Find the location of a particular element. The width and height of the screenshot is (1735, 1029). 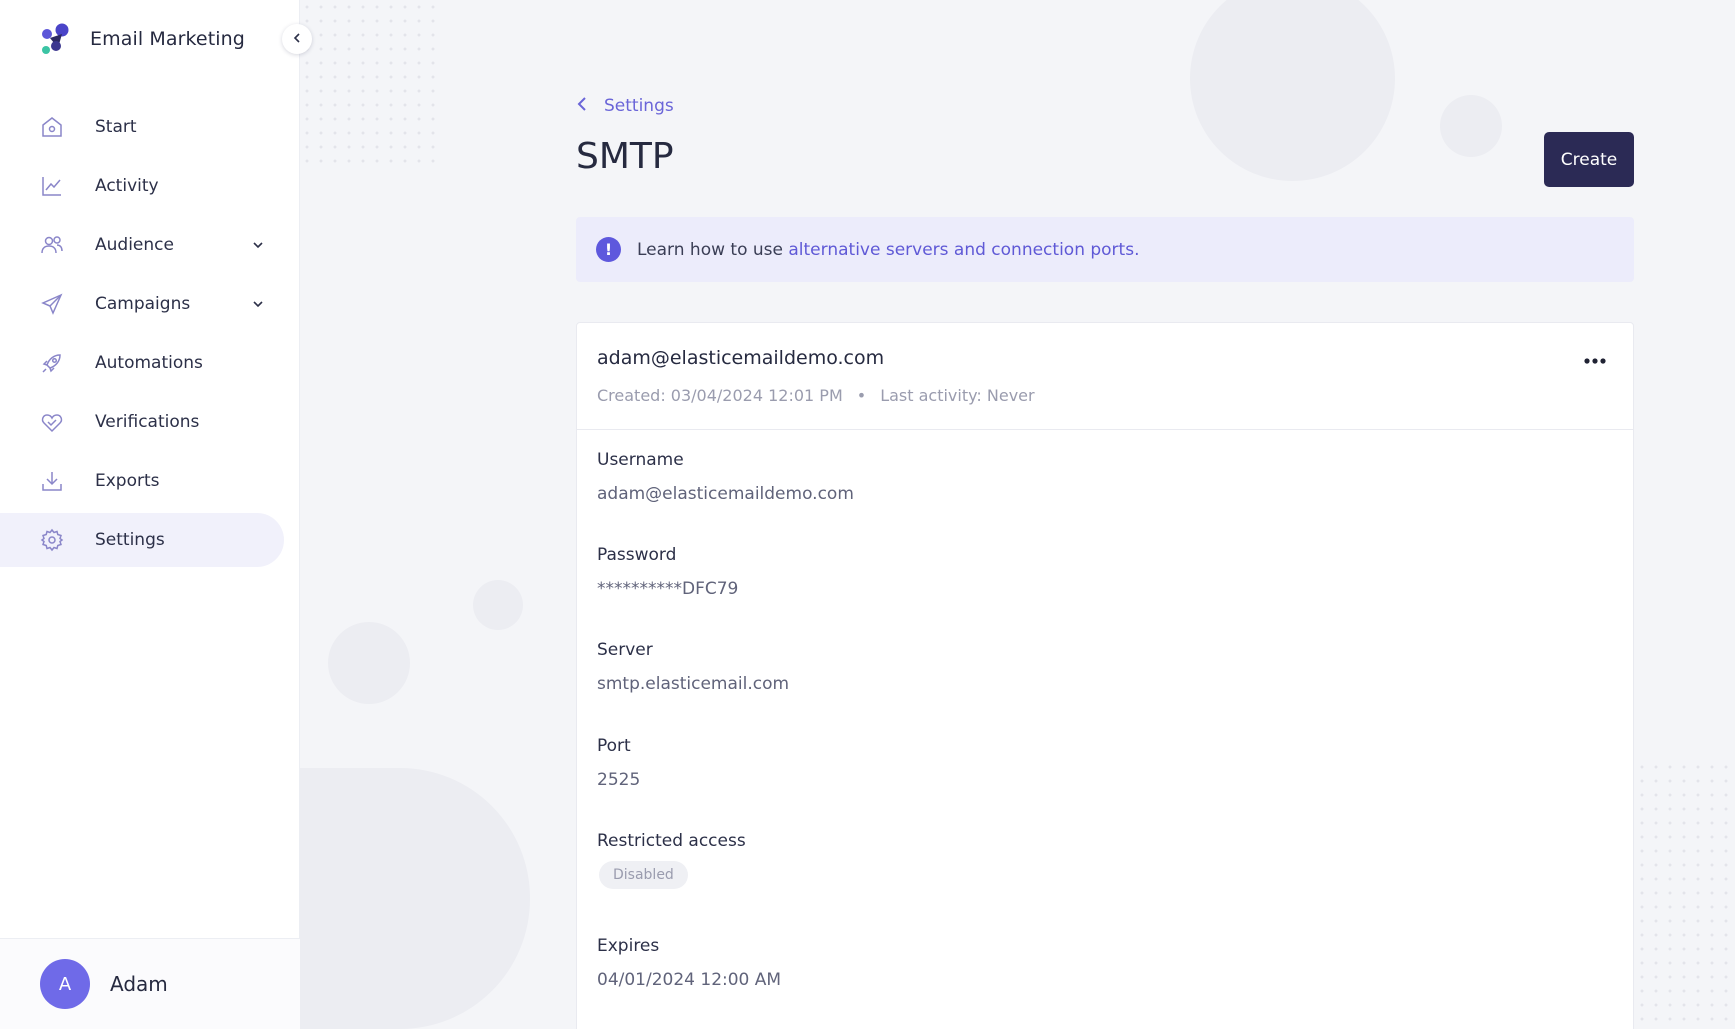

sidebar-item-label: Settings is located at coordinates (130, 540).